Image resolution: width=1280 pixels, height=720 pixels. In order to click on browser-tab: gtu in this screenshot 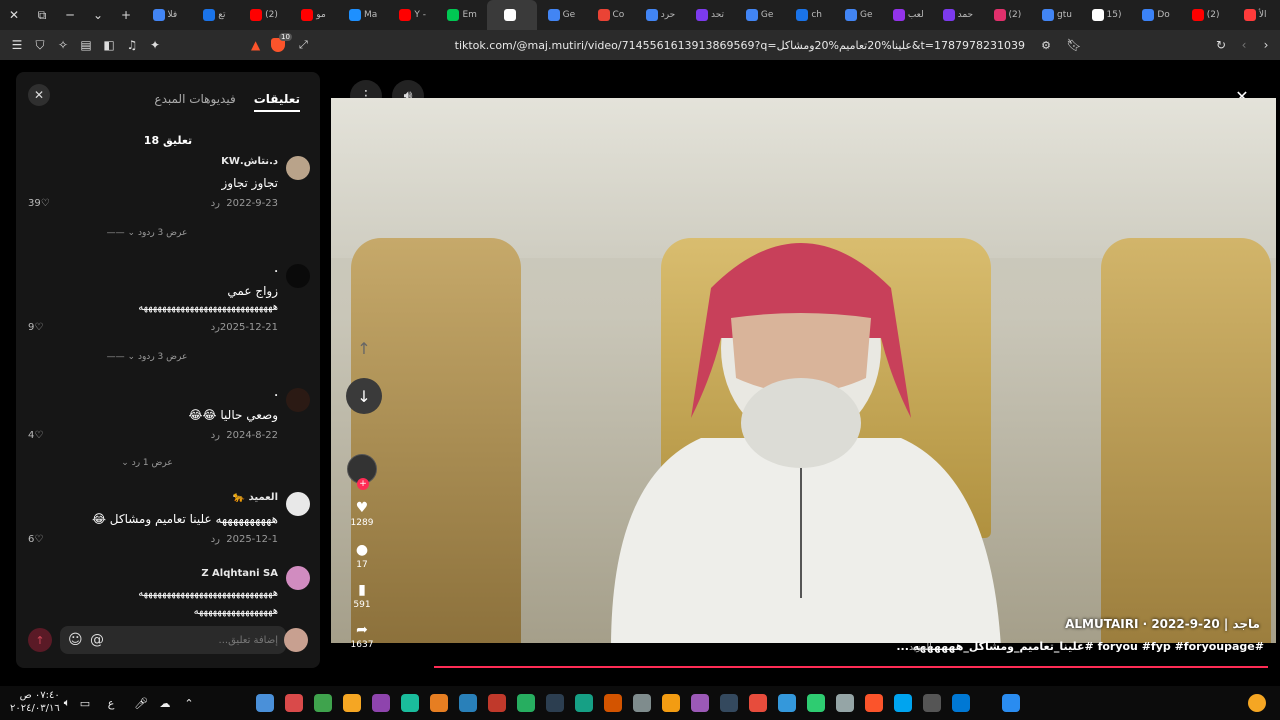, I will do `click(1057, 15)`.